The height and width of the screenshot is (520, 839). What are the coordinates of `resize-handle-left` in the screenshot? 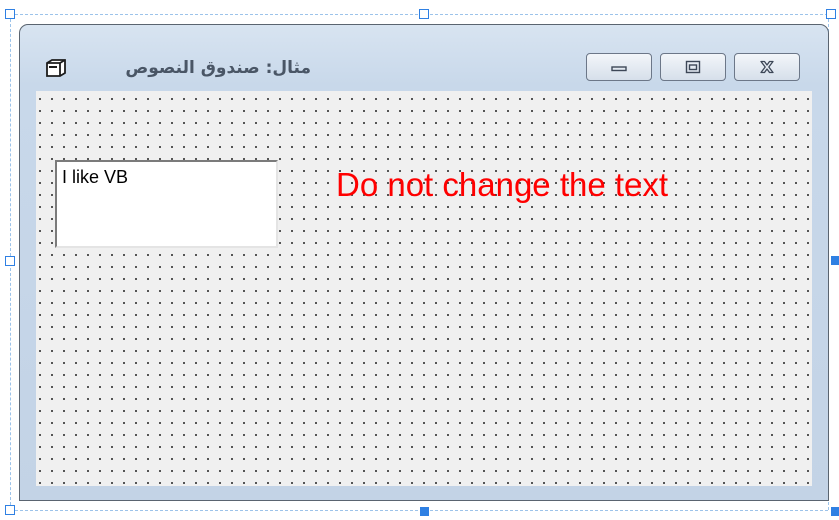 It's located at (10, 261).